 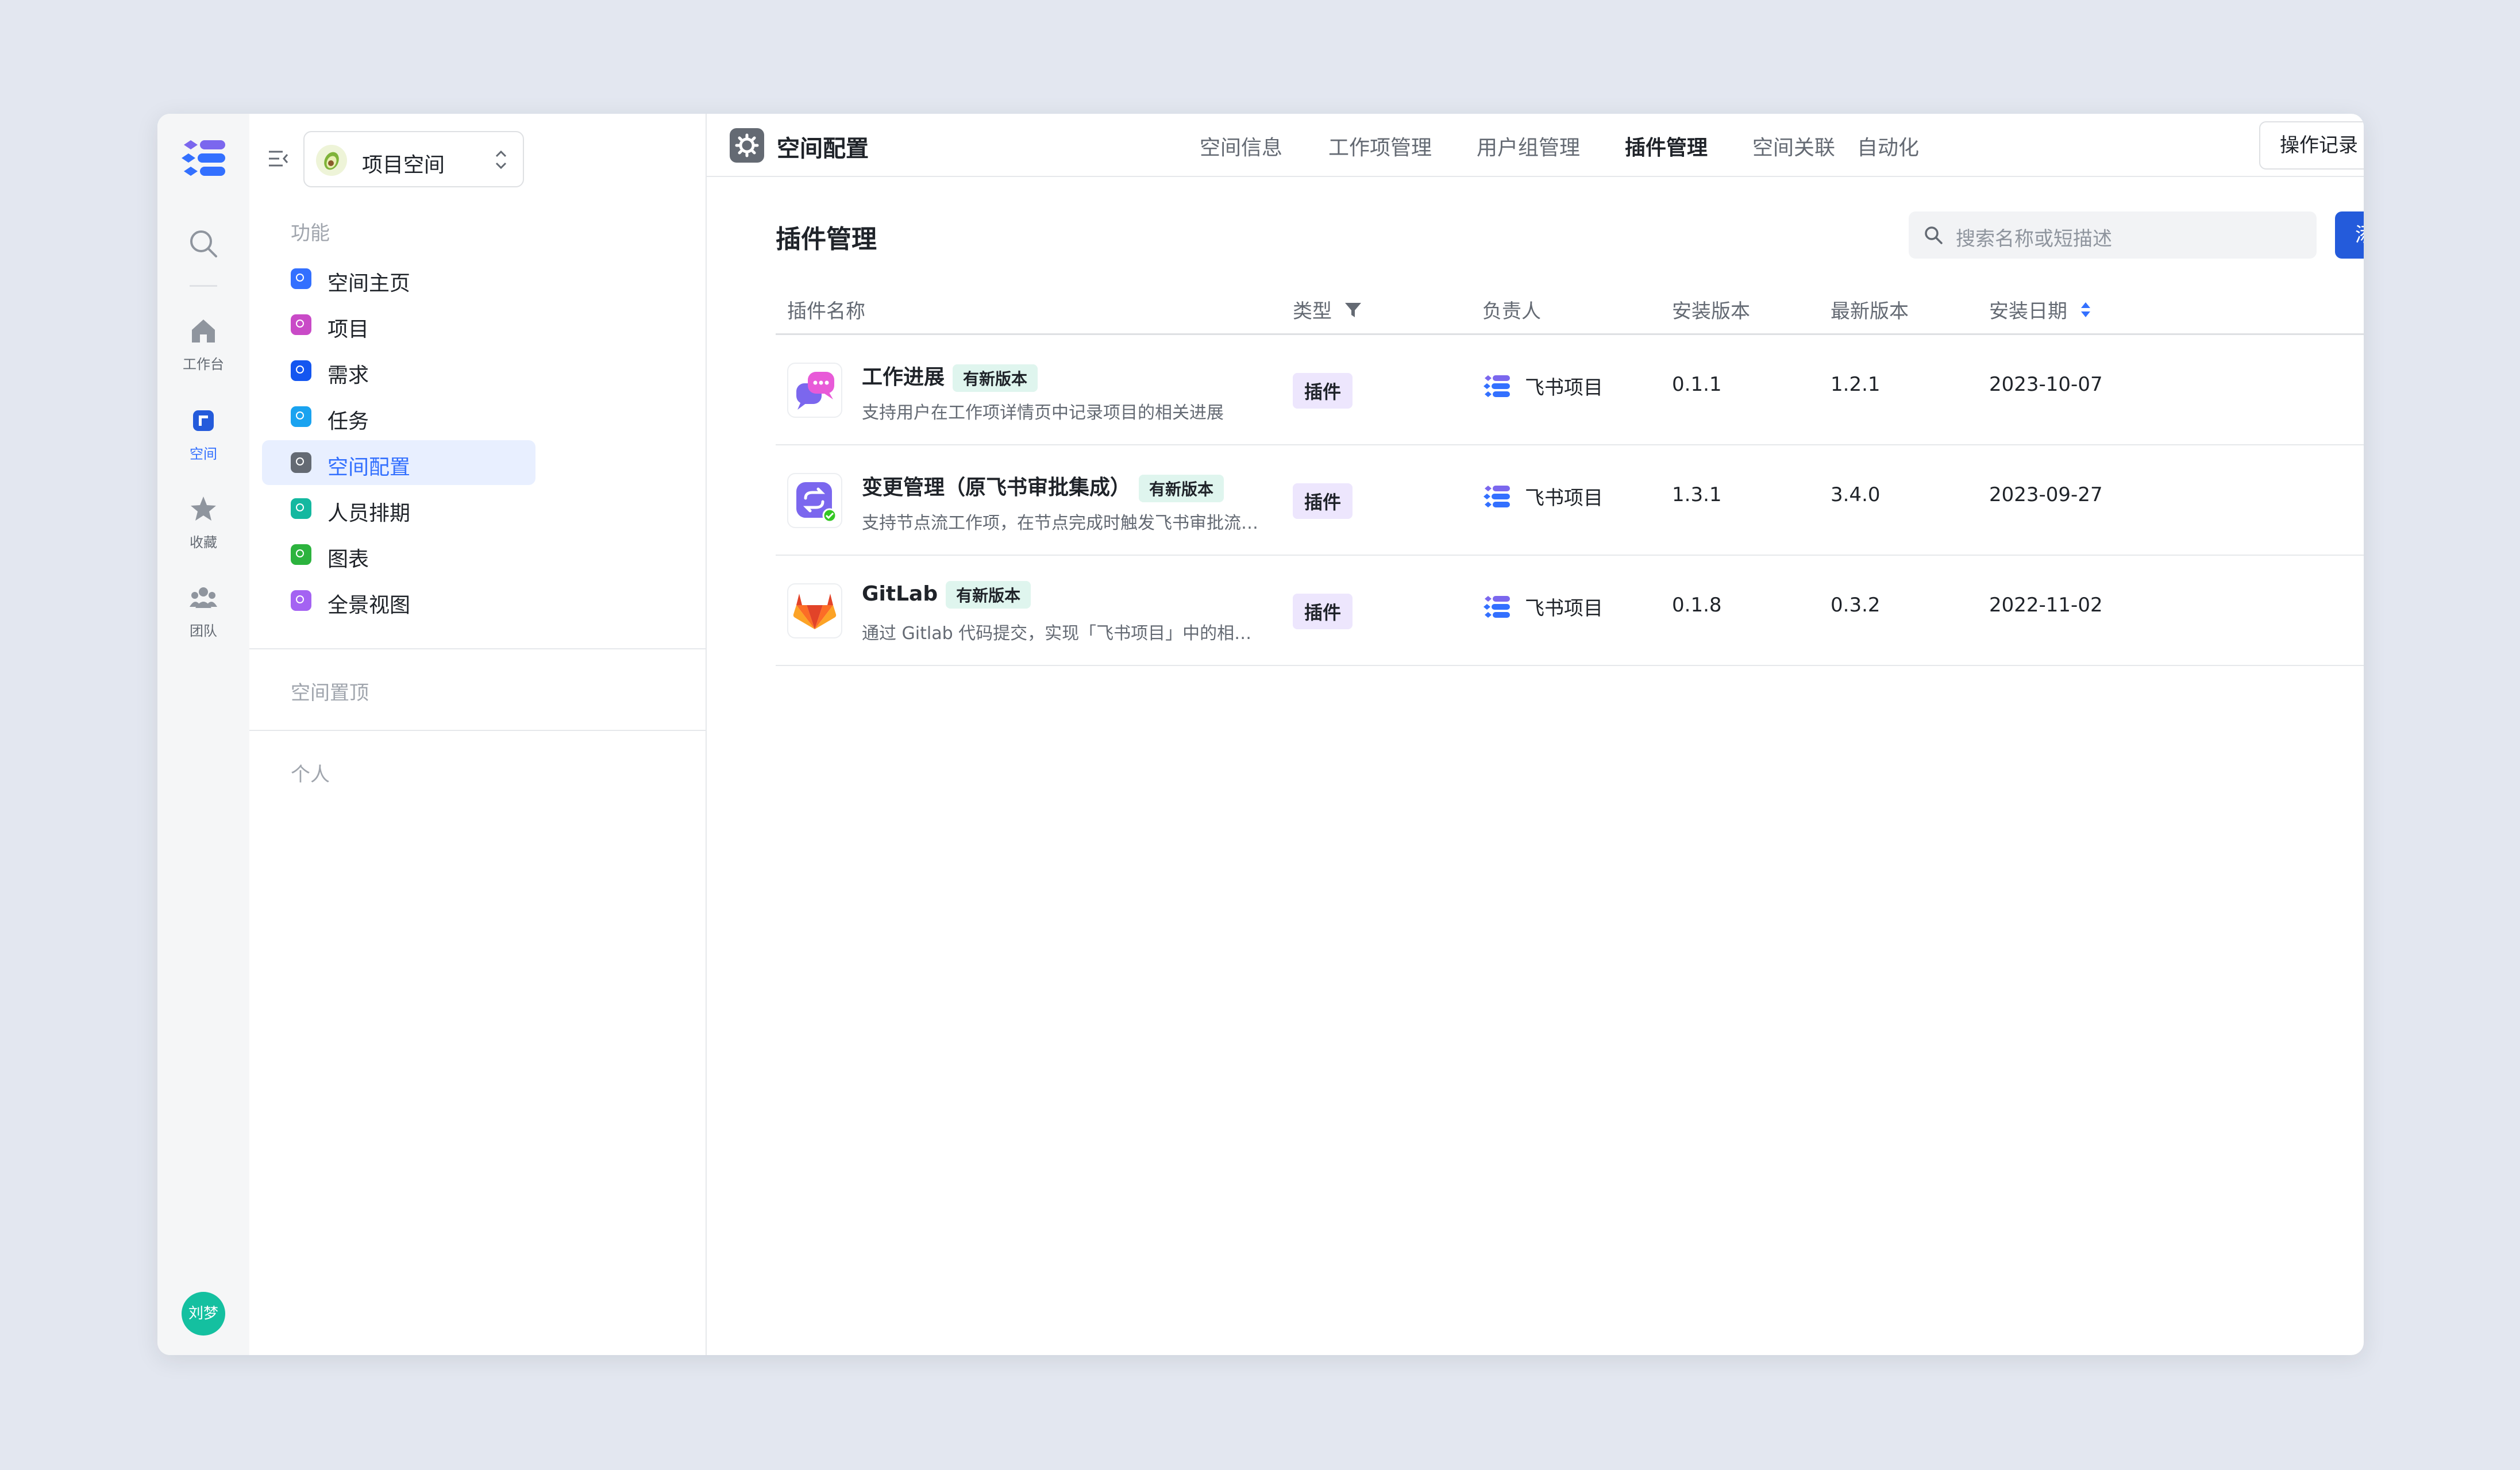 I want to click on sidebar-item-label: 需求, so click(x=348, y=375).